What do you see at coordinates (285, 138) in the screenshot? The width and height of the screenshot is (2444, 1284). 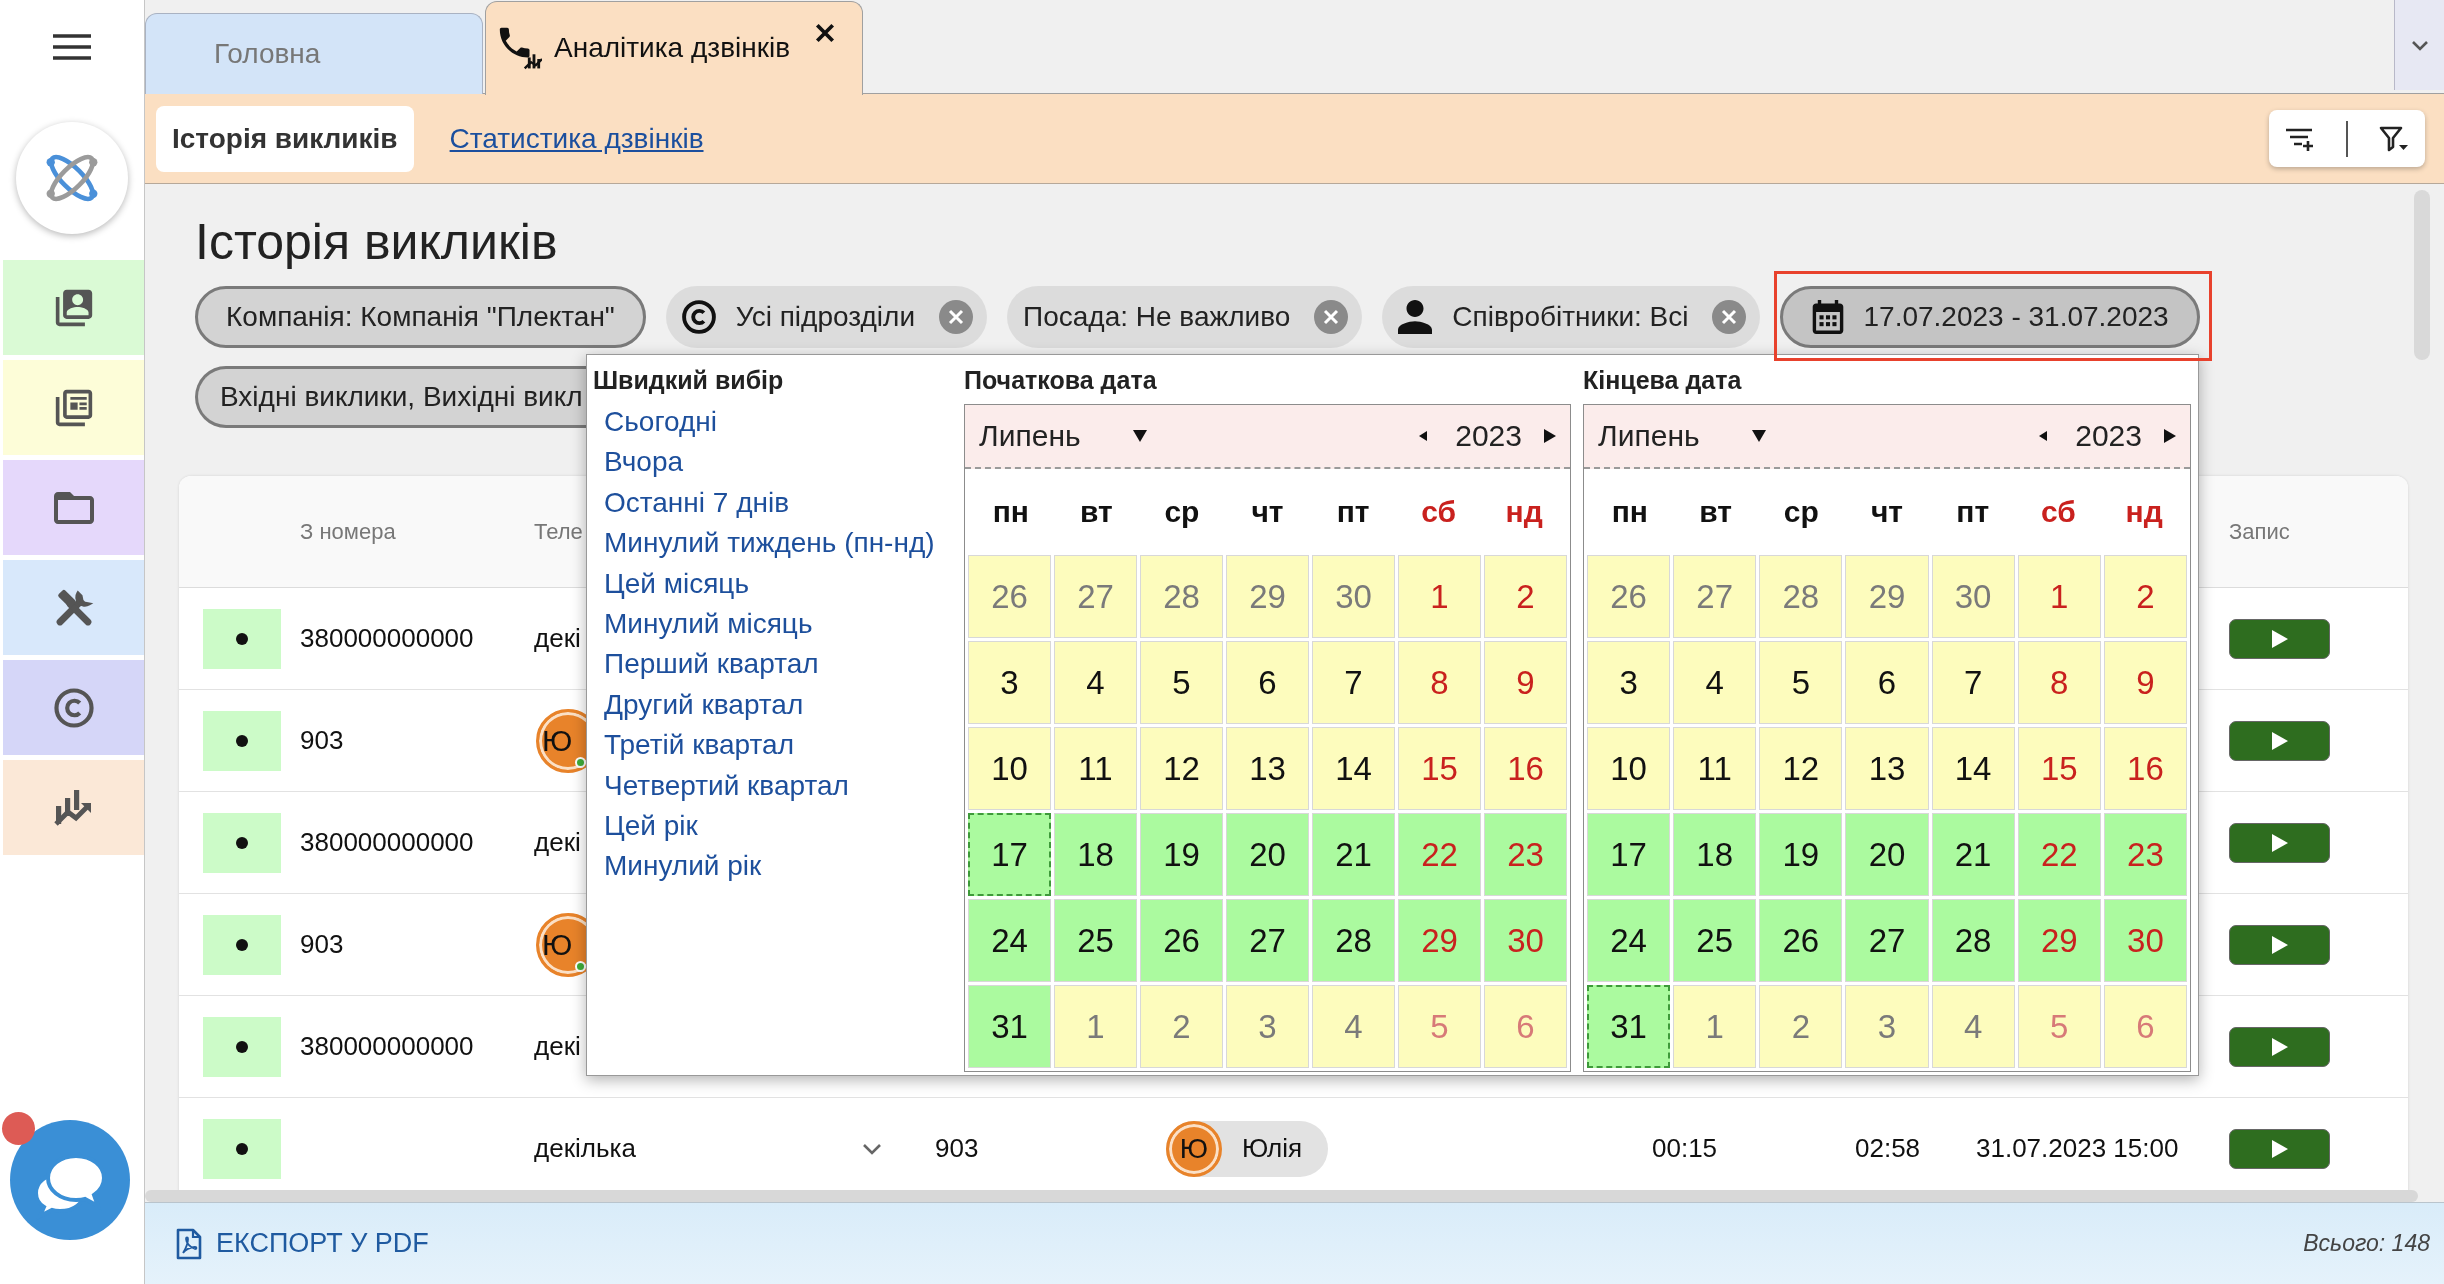 I see `subtab: Історія викликів` at bounding box center [285, 138].